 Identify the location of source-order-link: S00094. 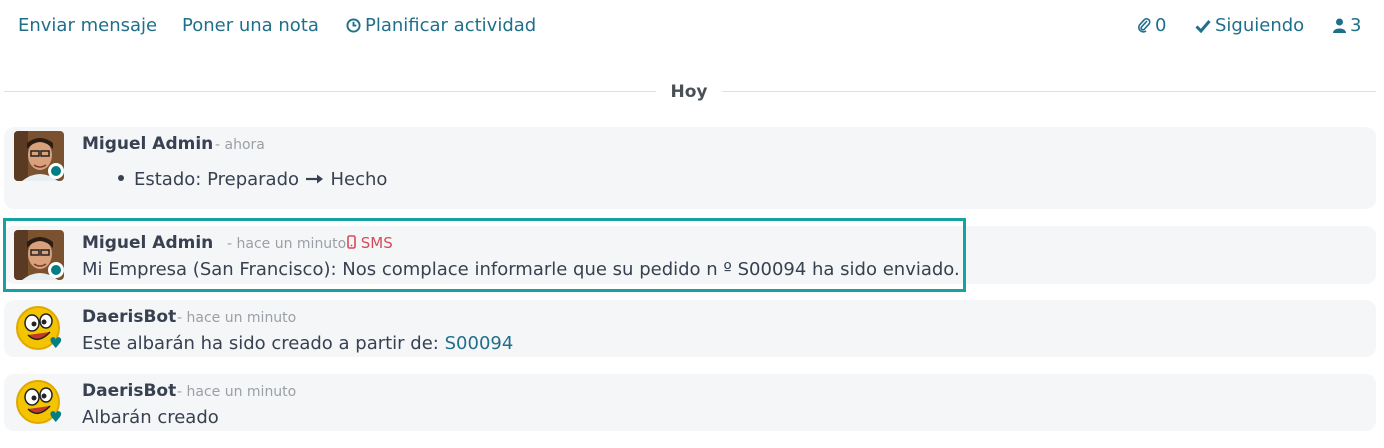
(479, 343).